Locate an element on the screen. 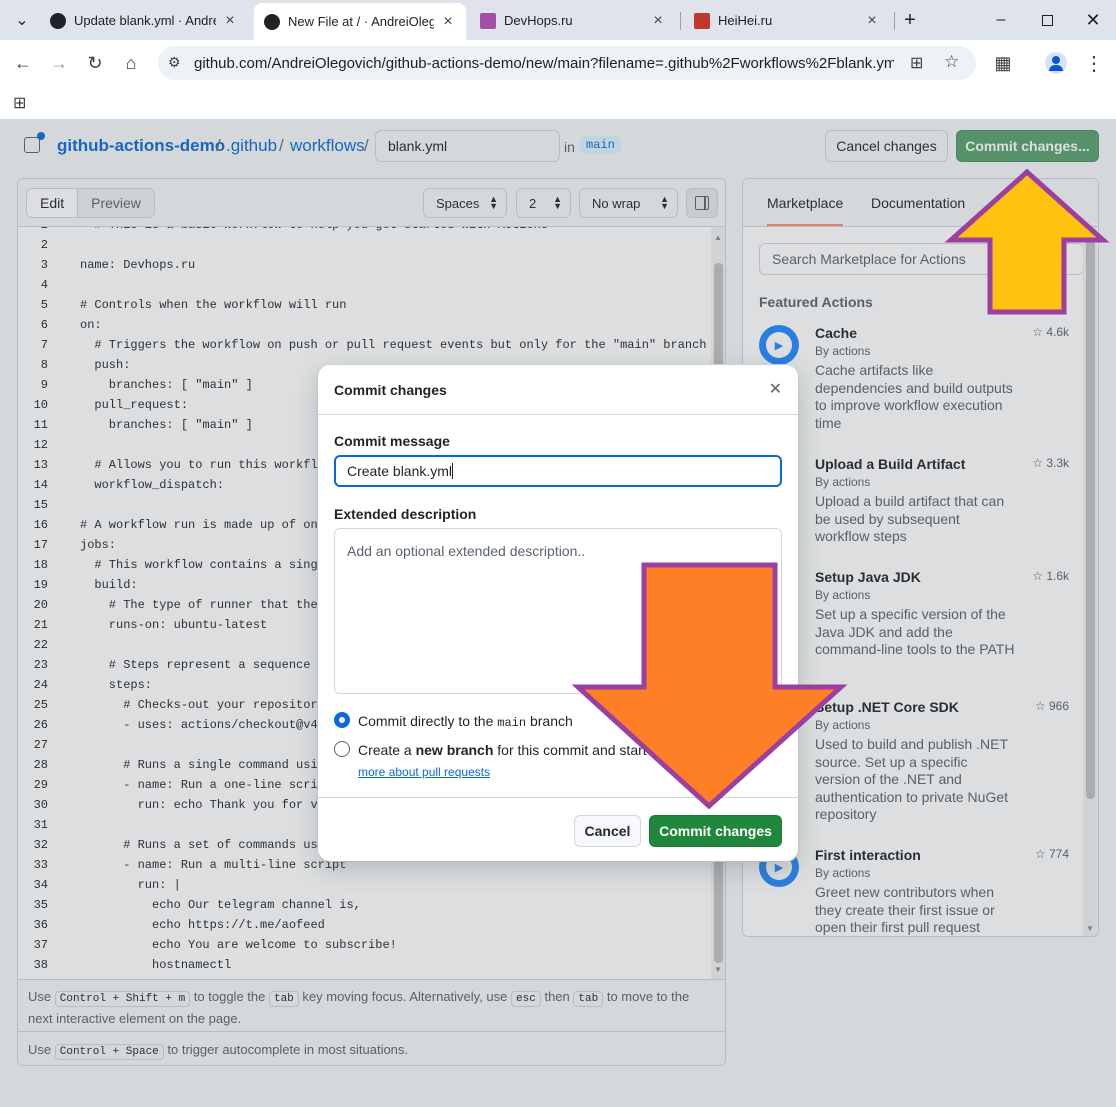 This screenshot has height=1107, width=1116. orange-down-arrow-annotation is located at coordinates (709, 686).